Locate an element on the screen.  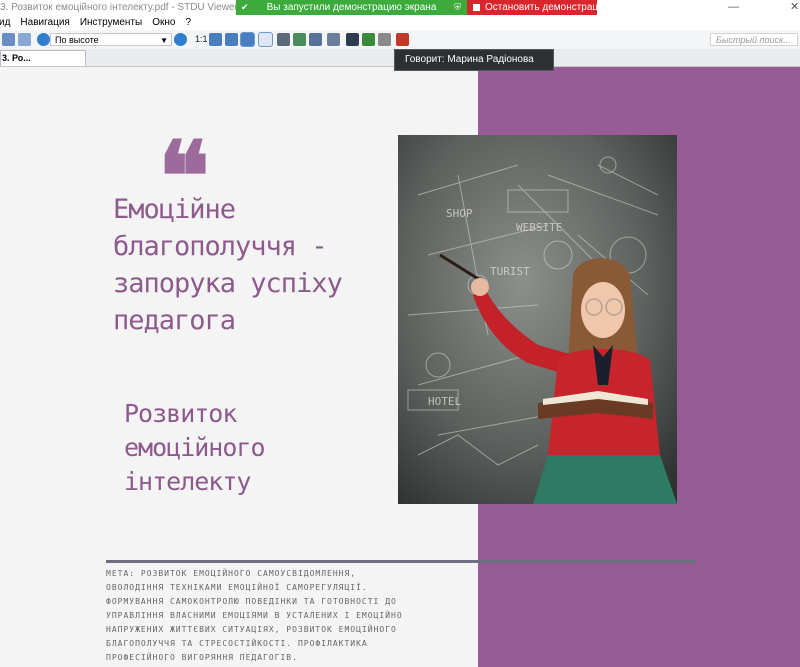
heading-line: педагога is located at coordinates (174, 320).